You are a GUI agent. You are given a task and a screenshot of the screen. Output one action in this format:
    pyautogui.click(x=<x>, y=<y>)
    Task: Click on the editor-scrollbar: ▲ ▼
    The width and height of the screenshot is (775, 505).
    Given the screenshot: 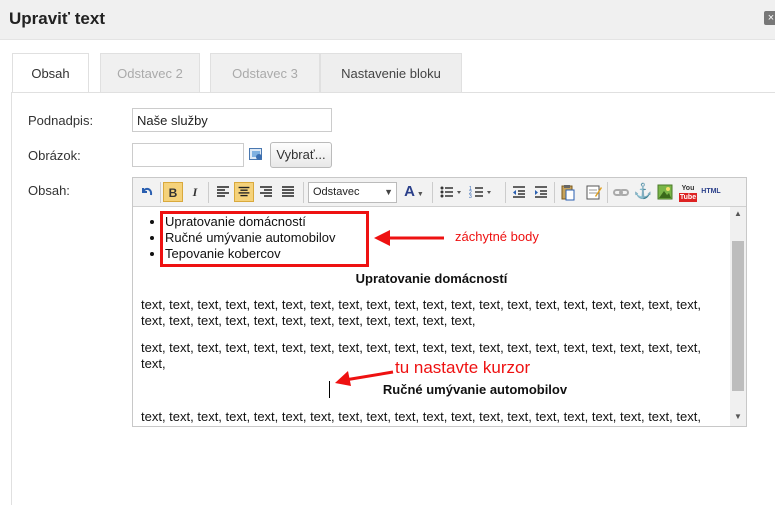 What is the action you would take?
    pyautogui.click(x=738, y=316)
    